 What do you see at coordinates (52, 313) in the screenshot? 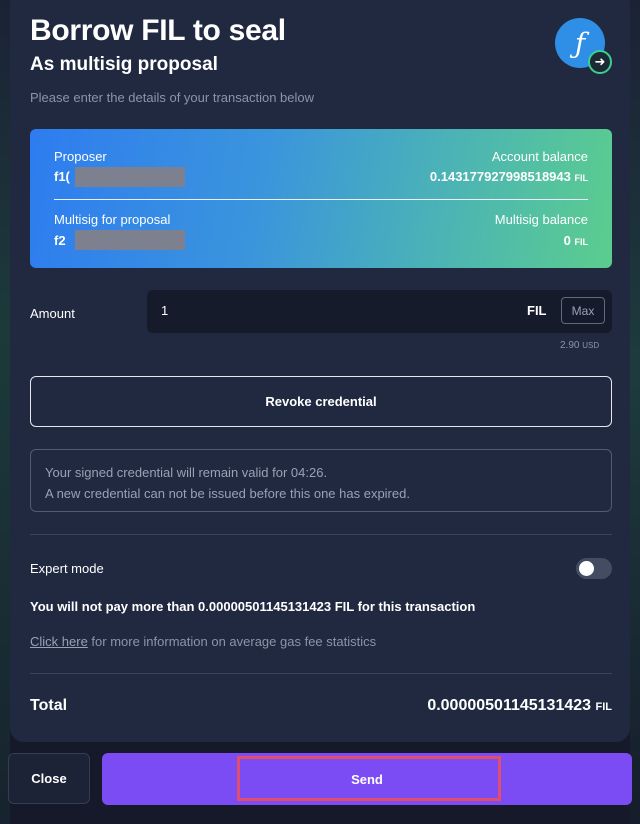
I see `amount-label: Amount` at bounding box center [52, 313].